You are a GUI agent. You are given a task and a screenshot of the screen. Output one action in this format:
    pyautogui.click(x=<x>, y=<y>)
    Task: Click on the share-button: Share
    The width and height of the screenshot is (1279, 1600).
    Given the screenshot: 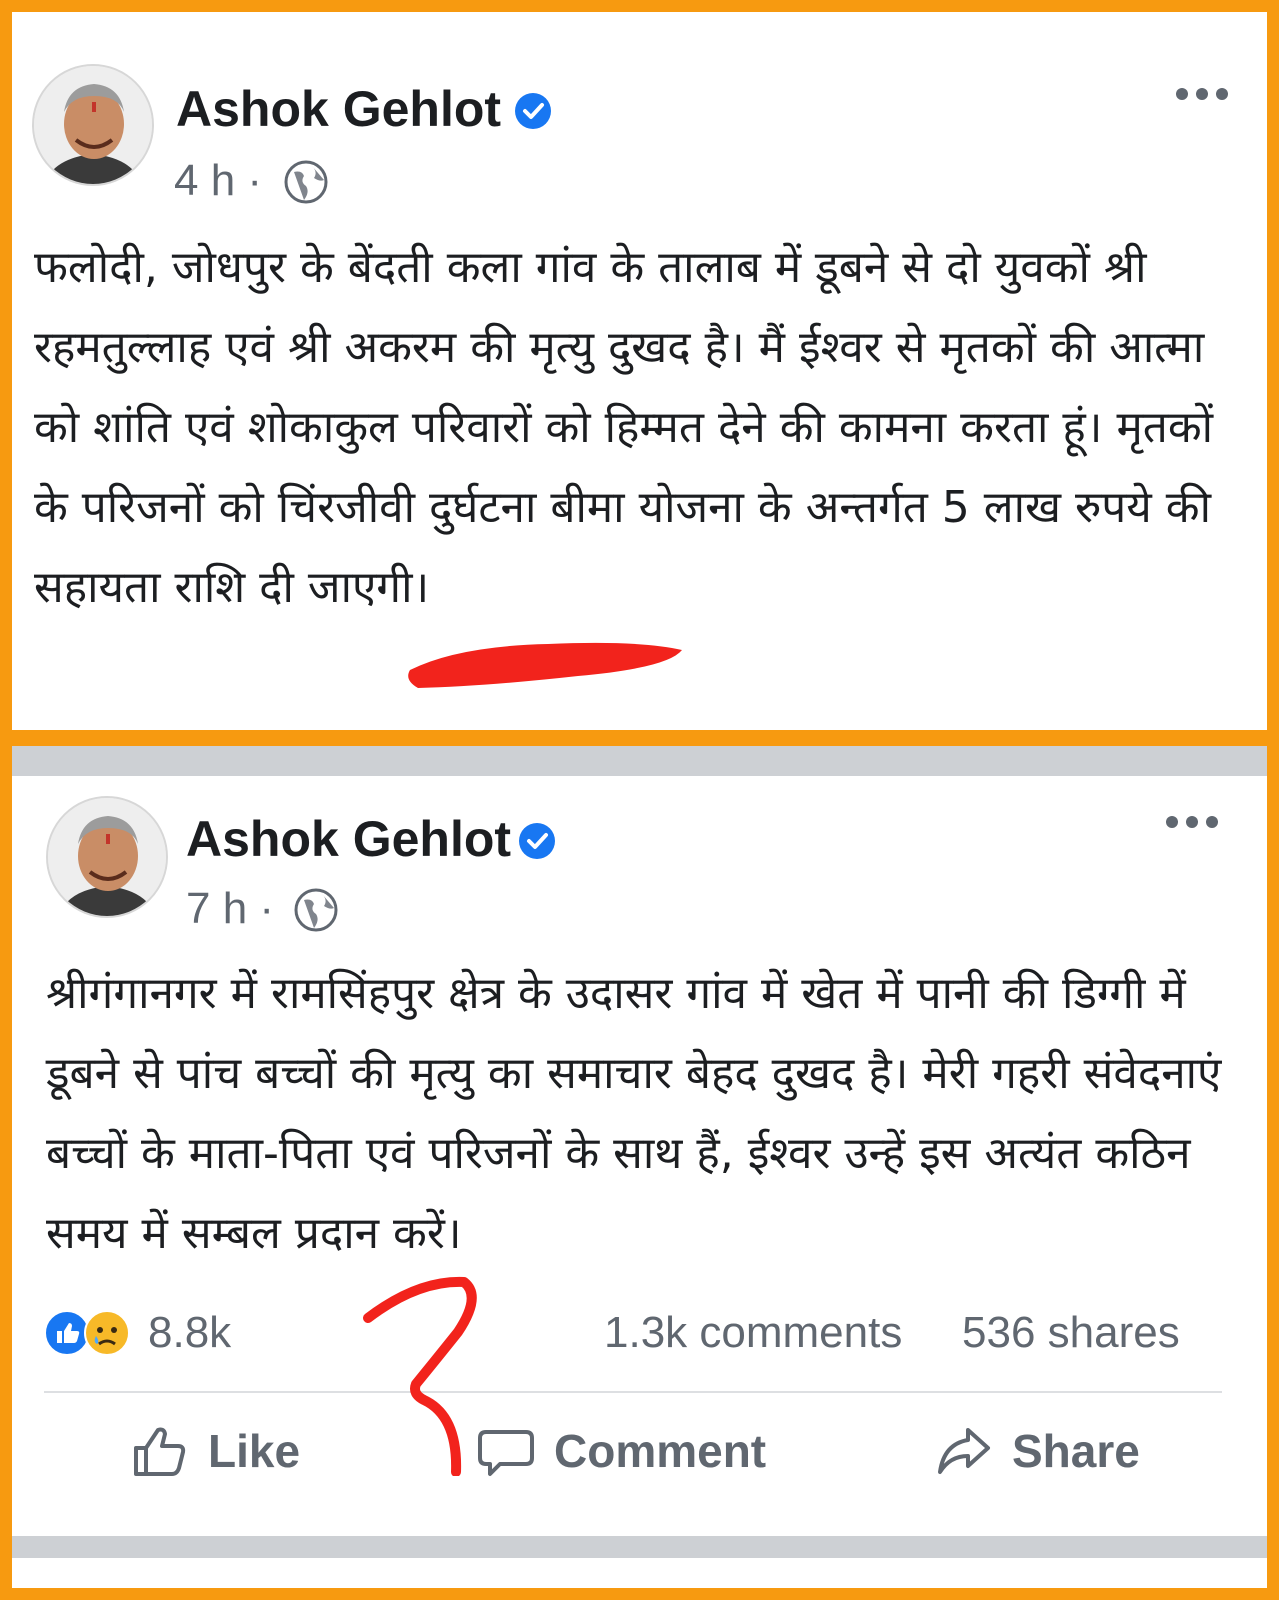 What is the action you would take?
    pyautogui.click(x=1056, y=1451)
    